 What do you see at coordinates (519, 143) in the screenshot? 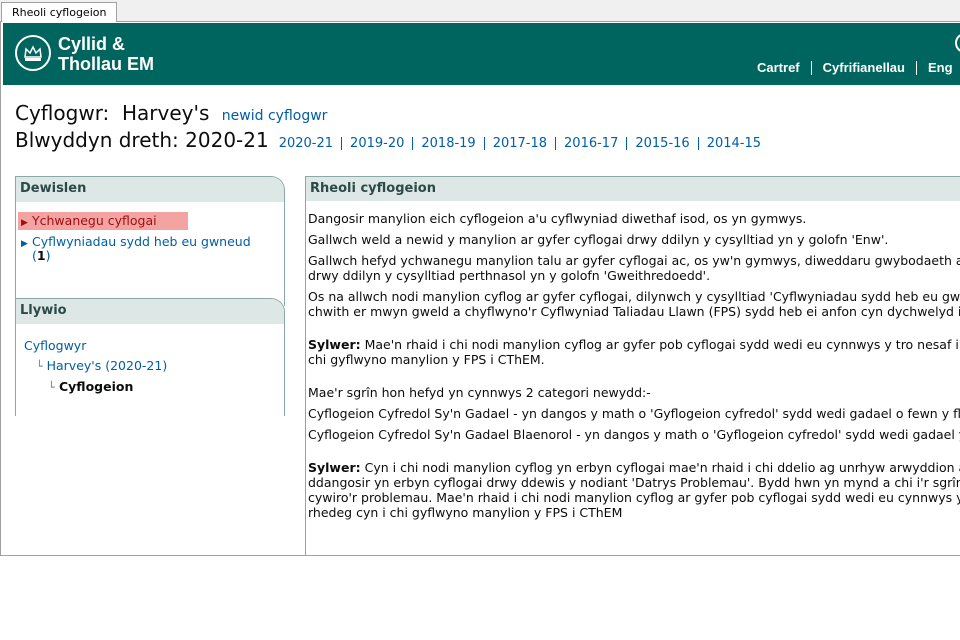
I see `tax-year-link: 2017-18` at bounding box center [519, 143].